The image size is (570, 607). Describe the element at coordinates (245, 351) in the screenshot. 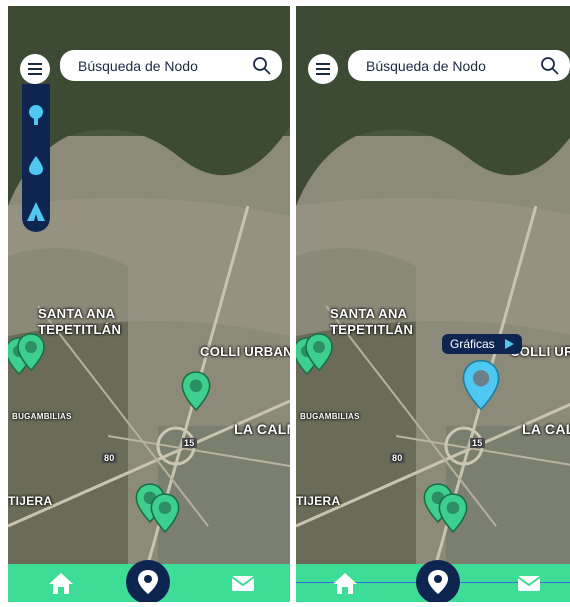

I see `map-label-colli-urban: COLLI URBAN` at that location.